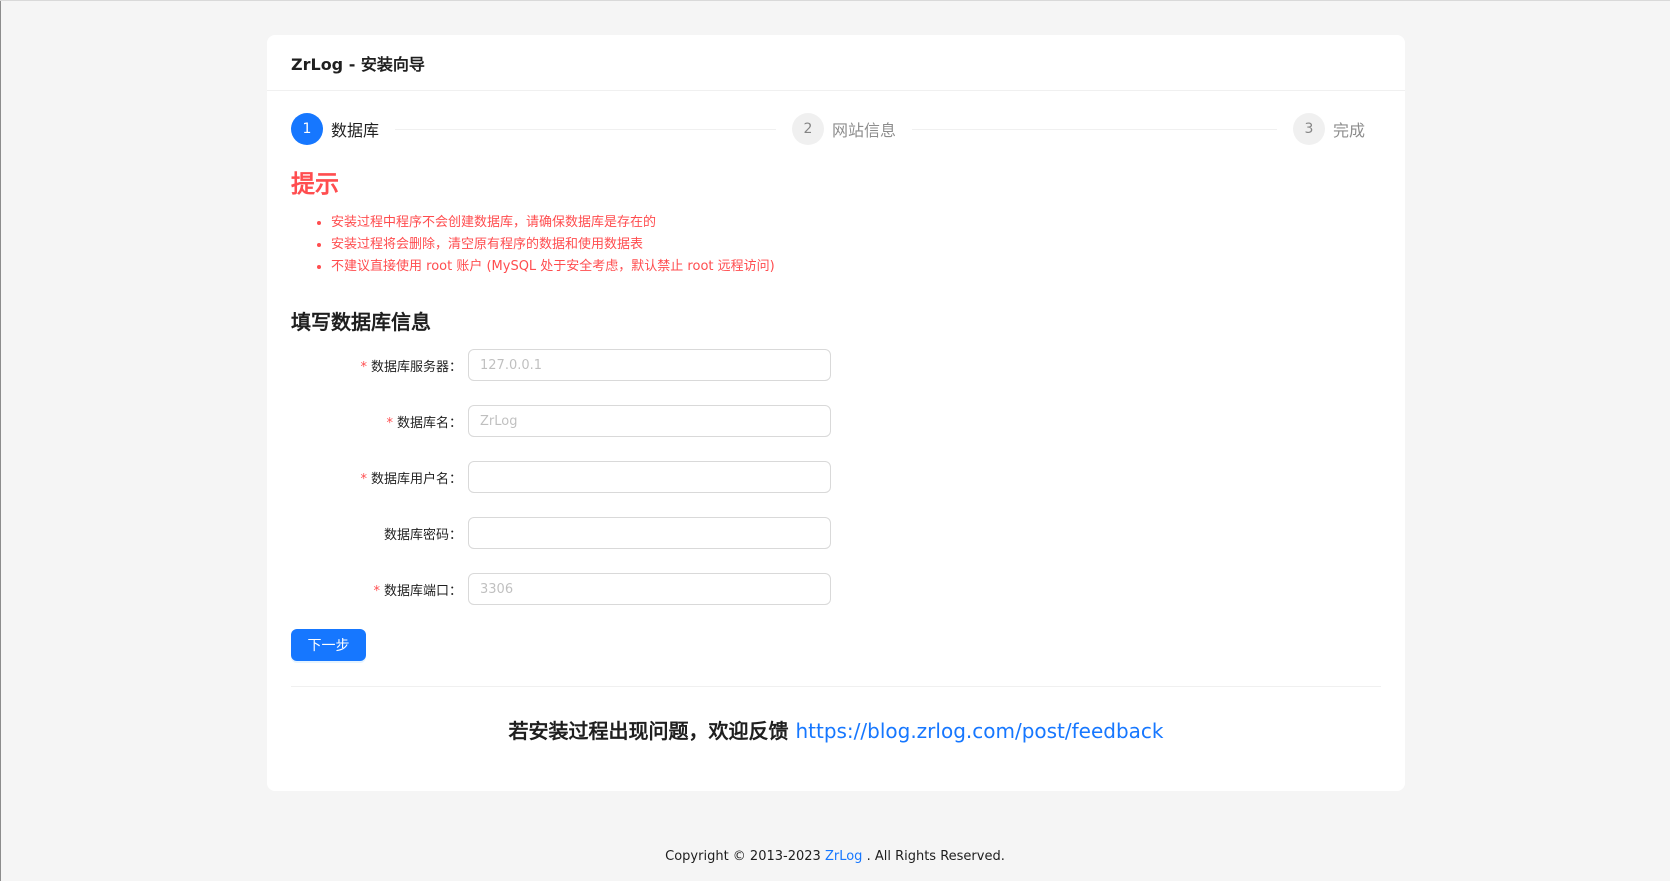  What do you see at coordinates (856, 245) in the screenshot?
I see `tip-item: 安装过程将会删除，清空原有程序的数据和使用数据表` at bounding box center [856, 245].